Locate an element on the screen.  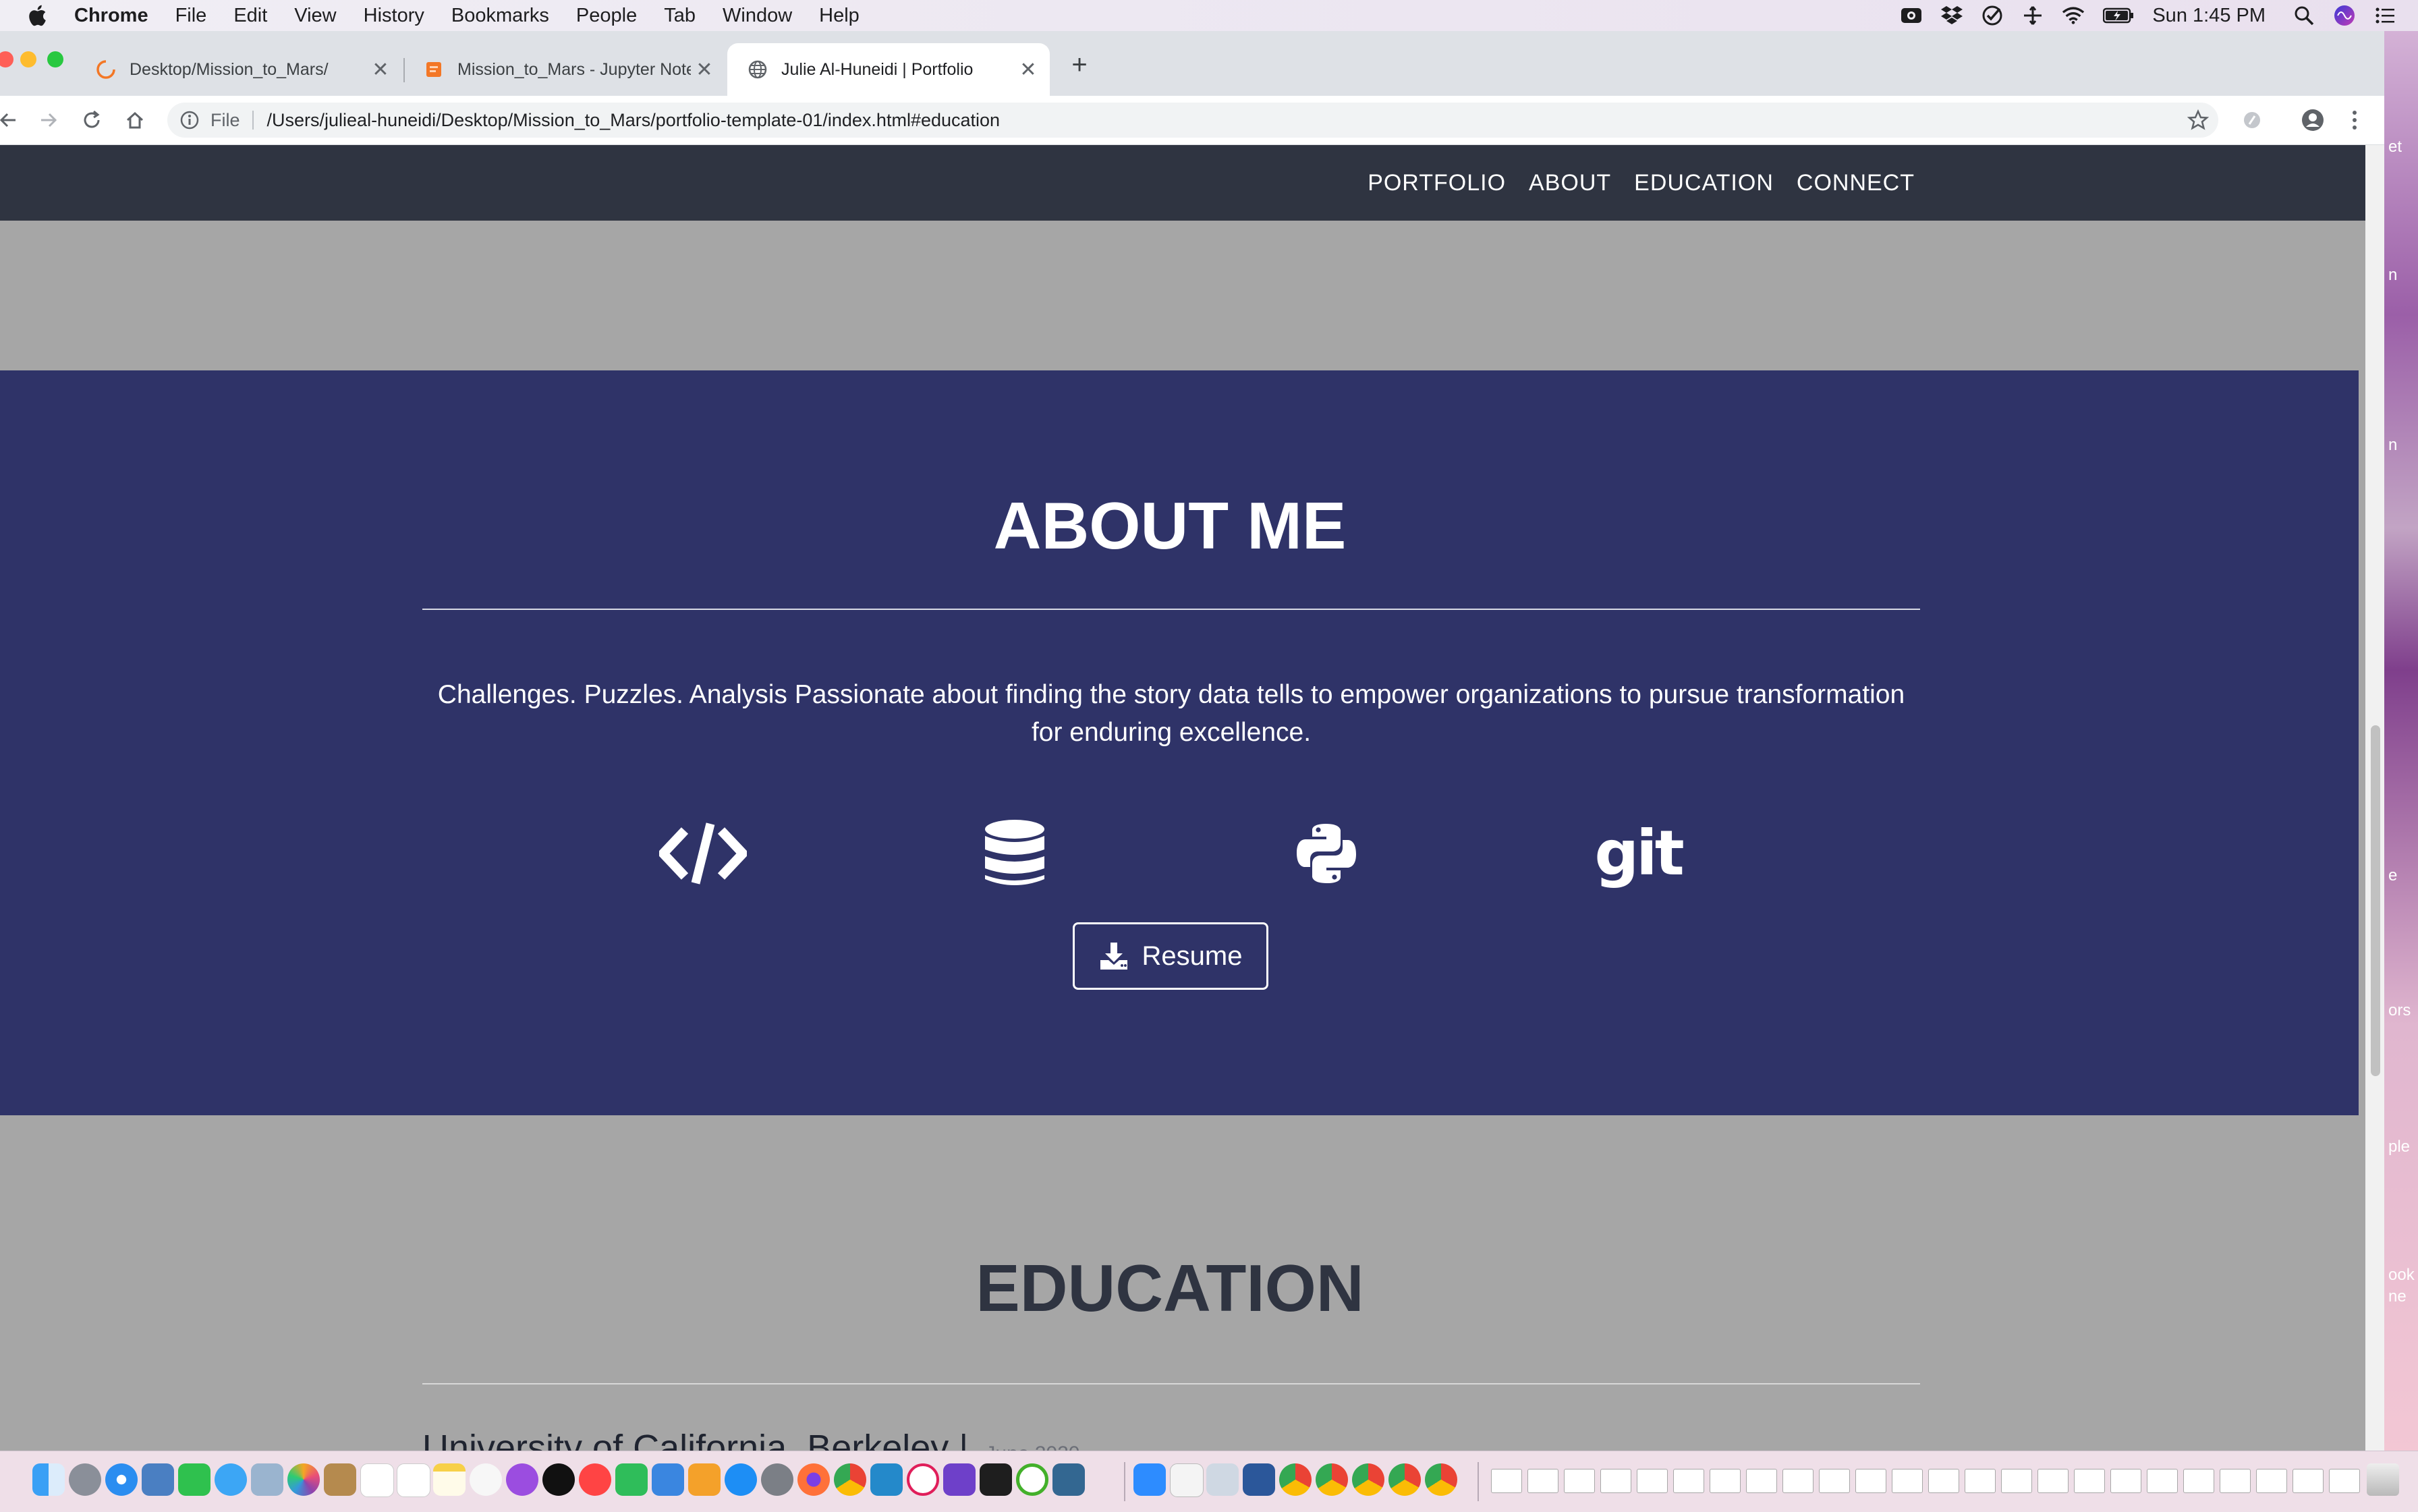
chrome-window-2-icon is located at coordinates (1332, 1479).